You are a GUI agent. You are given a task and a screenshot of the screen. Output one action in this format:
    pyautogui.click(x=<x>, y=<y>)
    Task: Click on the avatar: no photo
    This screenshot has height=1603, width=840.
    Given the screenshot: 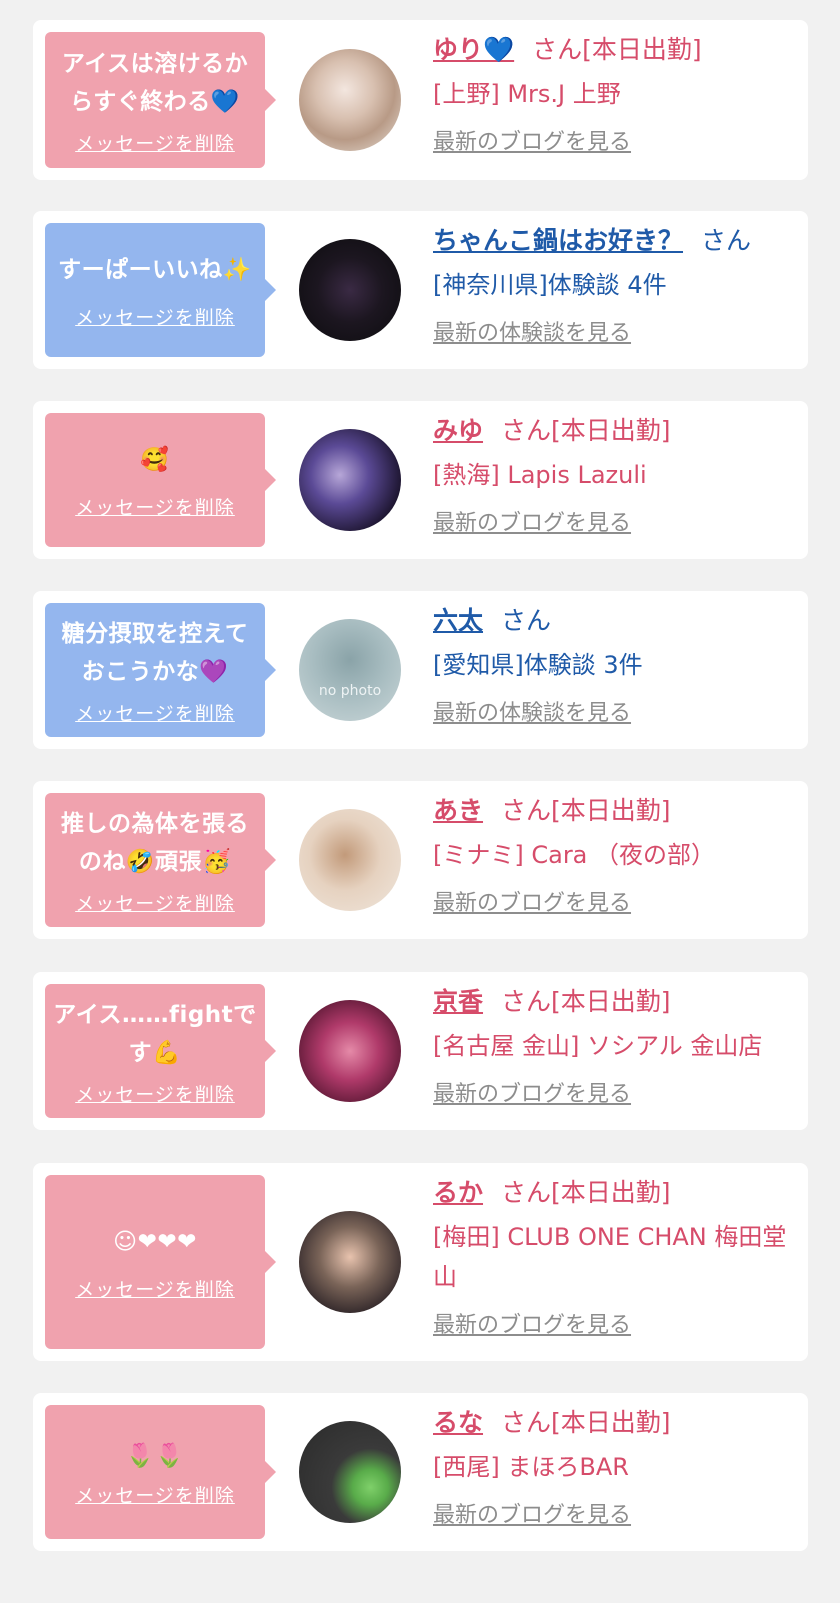 What is the action you would take?
    pyautogui.click(x=350, y=670)
    